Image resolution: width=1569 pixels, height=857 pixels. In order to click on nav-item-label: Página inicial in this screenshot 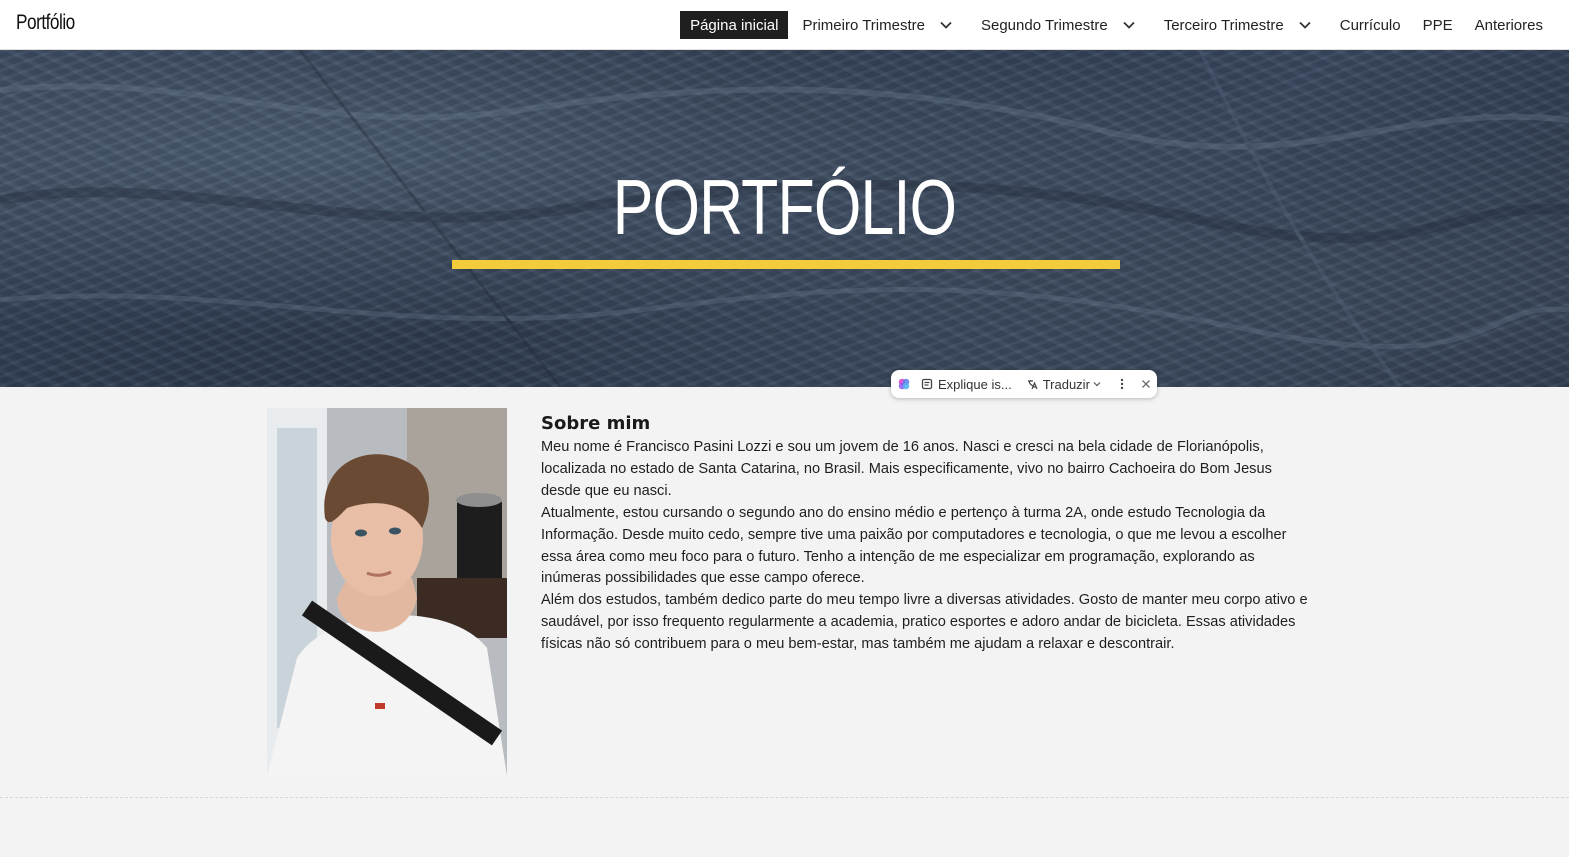, I will do `click(734, 25)`.